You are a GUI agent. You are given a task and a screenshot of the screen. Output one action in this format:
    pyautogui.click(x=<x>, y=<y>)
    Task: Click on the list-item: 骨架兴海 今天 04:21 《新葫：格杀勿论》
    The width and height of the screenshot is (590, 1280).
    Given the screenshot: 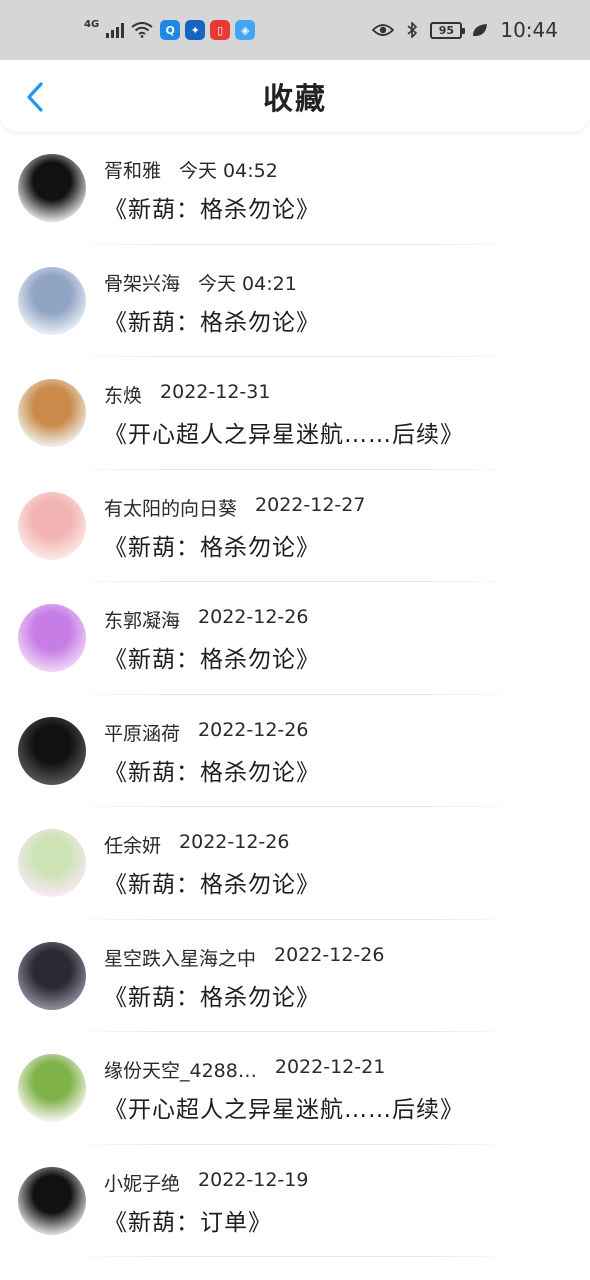 What is the action you would take?
    pyautogui.click(x=295, y=301)
    